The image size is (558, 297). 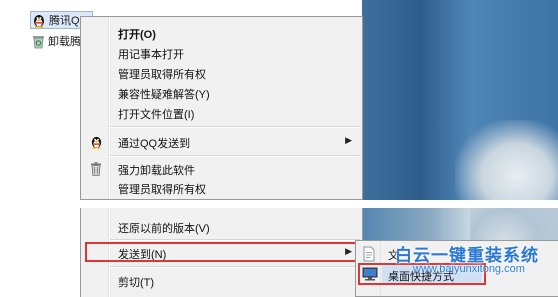 I want to click on send-to-submenu: 文 桌面快捷方式, so click(x=456, y=268).